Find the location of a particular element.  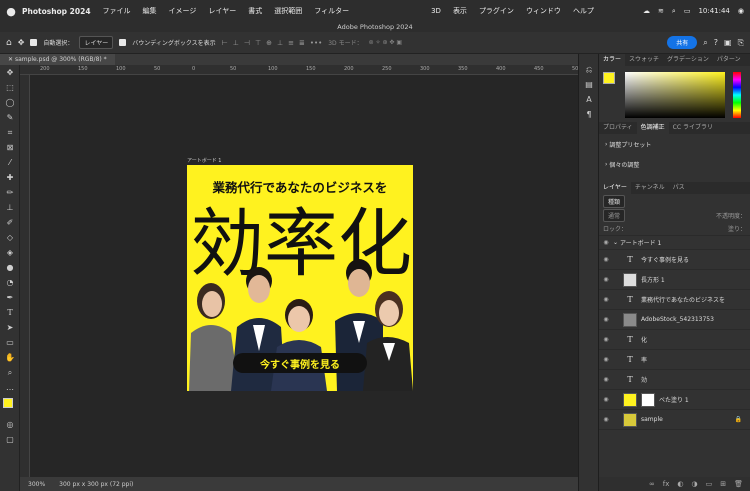

menu-select: 選択範囲 is located at coordinates (288, 11).